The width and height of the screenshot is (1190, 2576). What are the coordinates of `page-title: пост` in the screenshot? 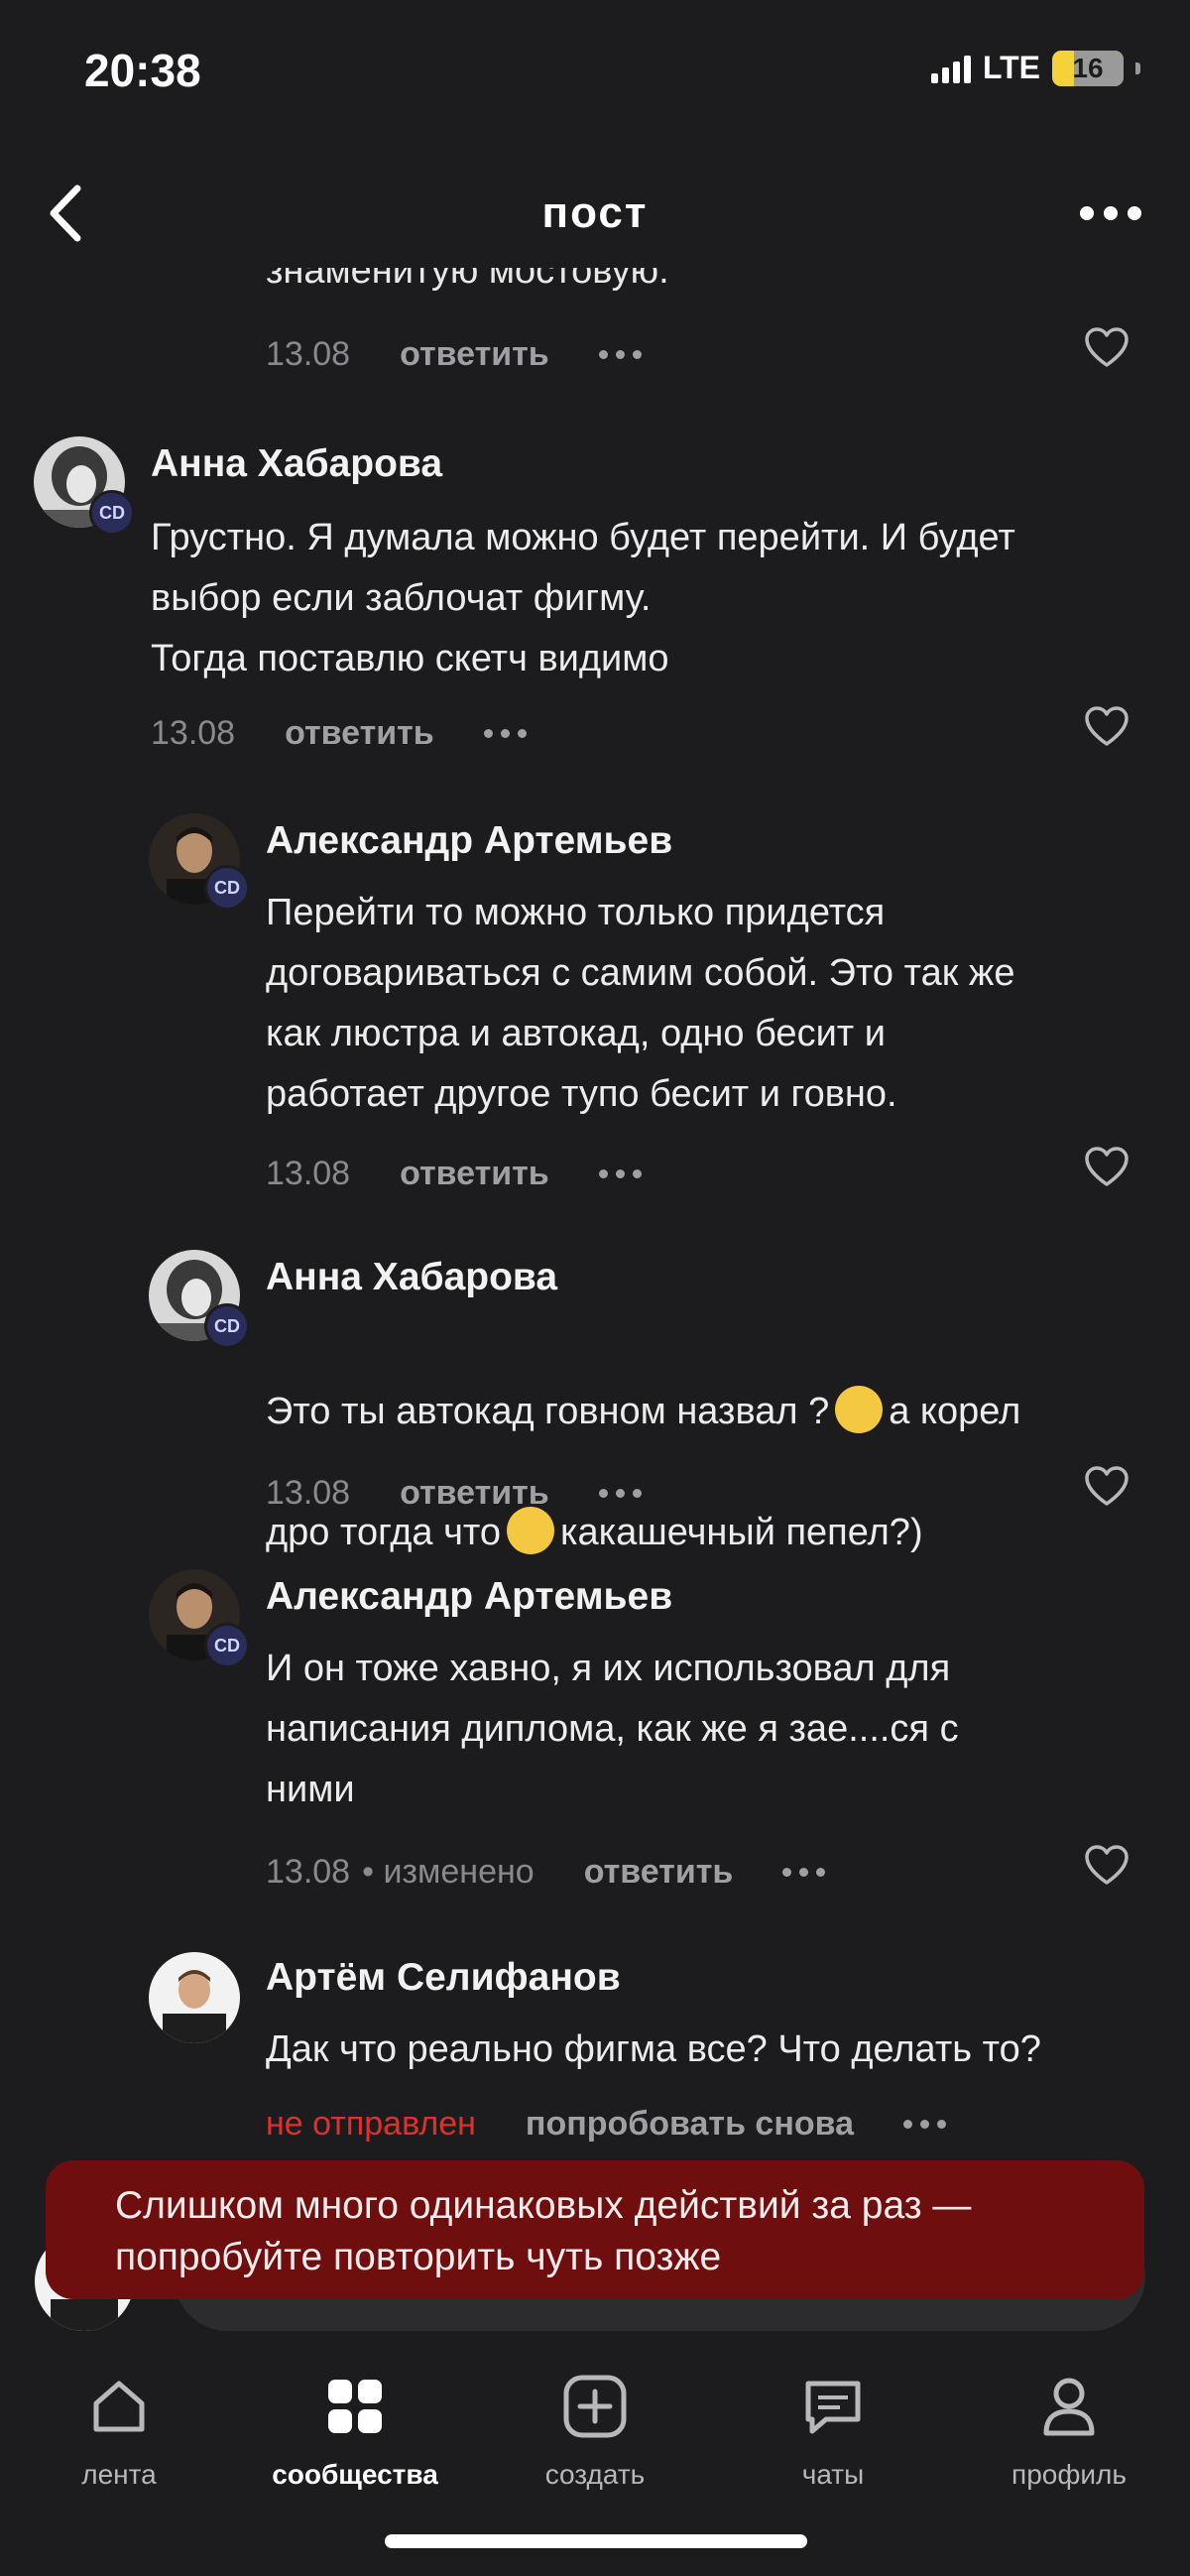 It's located at (595, 212).